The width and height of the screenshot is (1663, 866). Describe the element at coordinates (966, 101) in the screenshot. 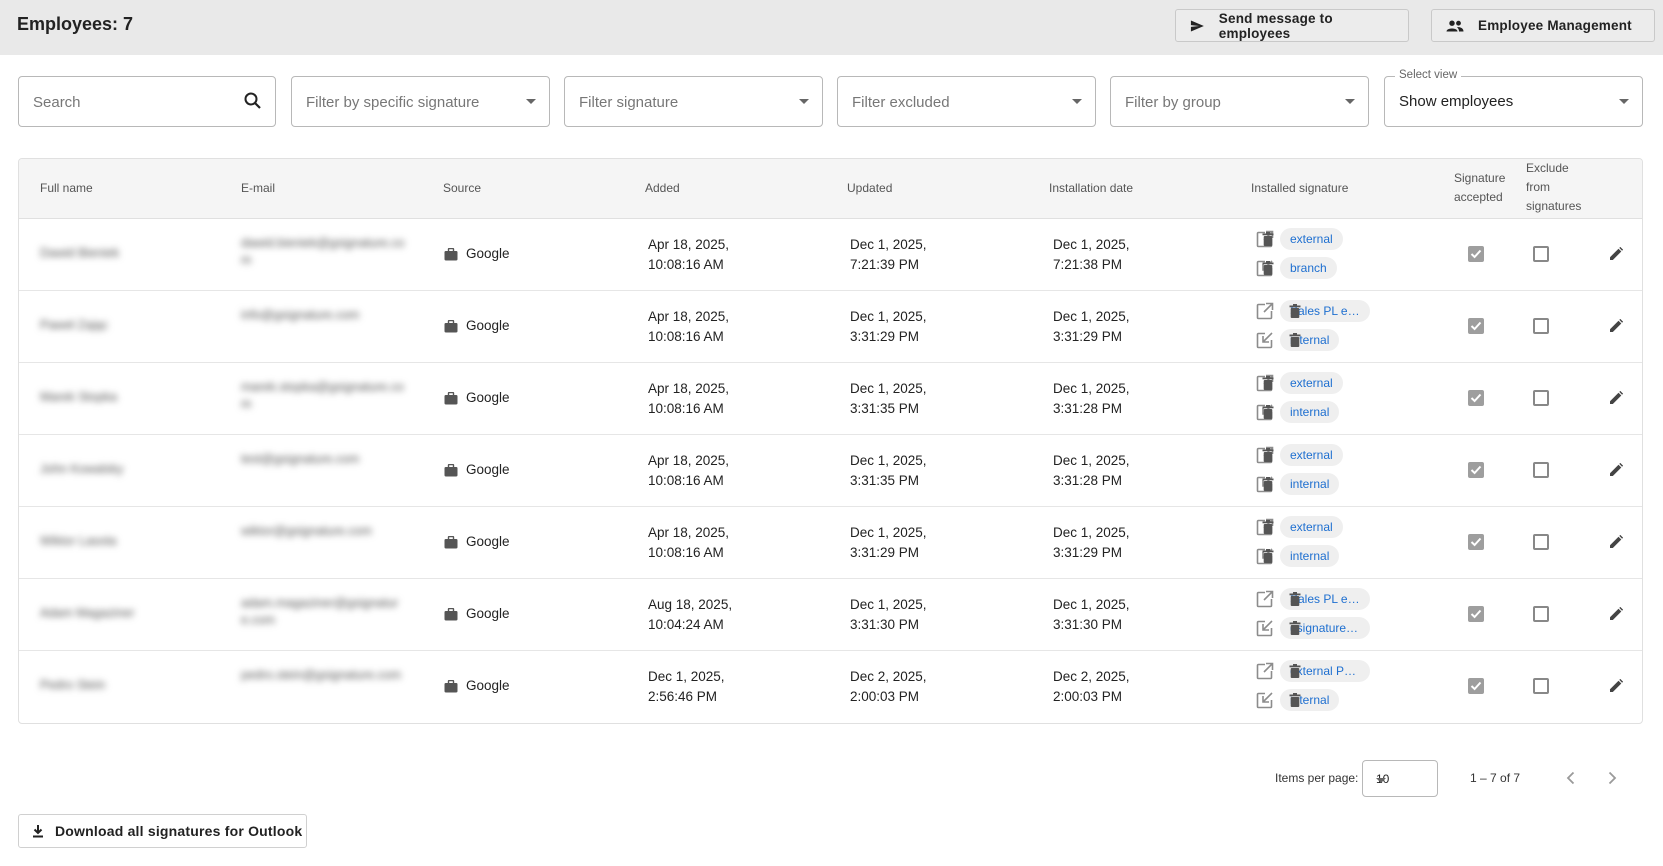

I see `filter-excluded-select: Filter excluded` at that location.